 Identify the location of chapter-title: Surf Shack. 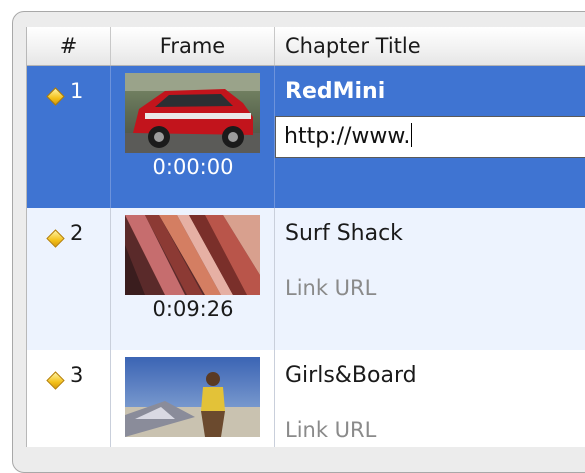
(344, 233).